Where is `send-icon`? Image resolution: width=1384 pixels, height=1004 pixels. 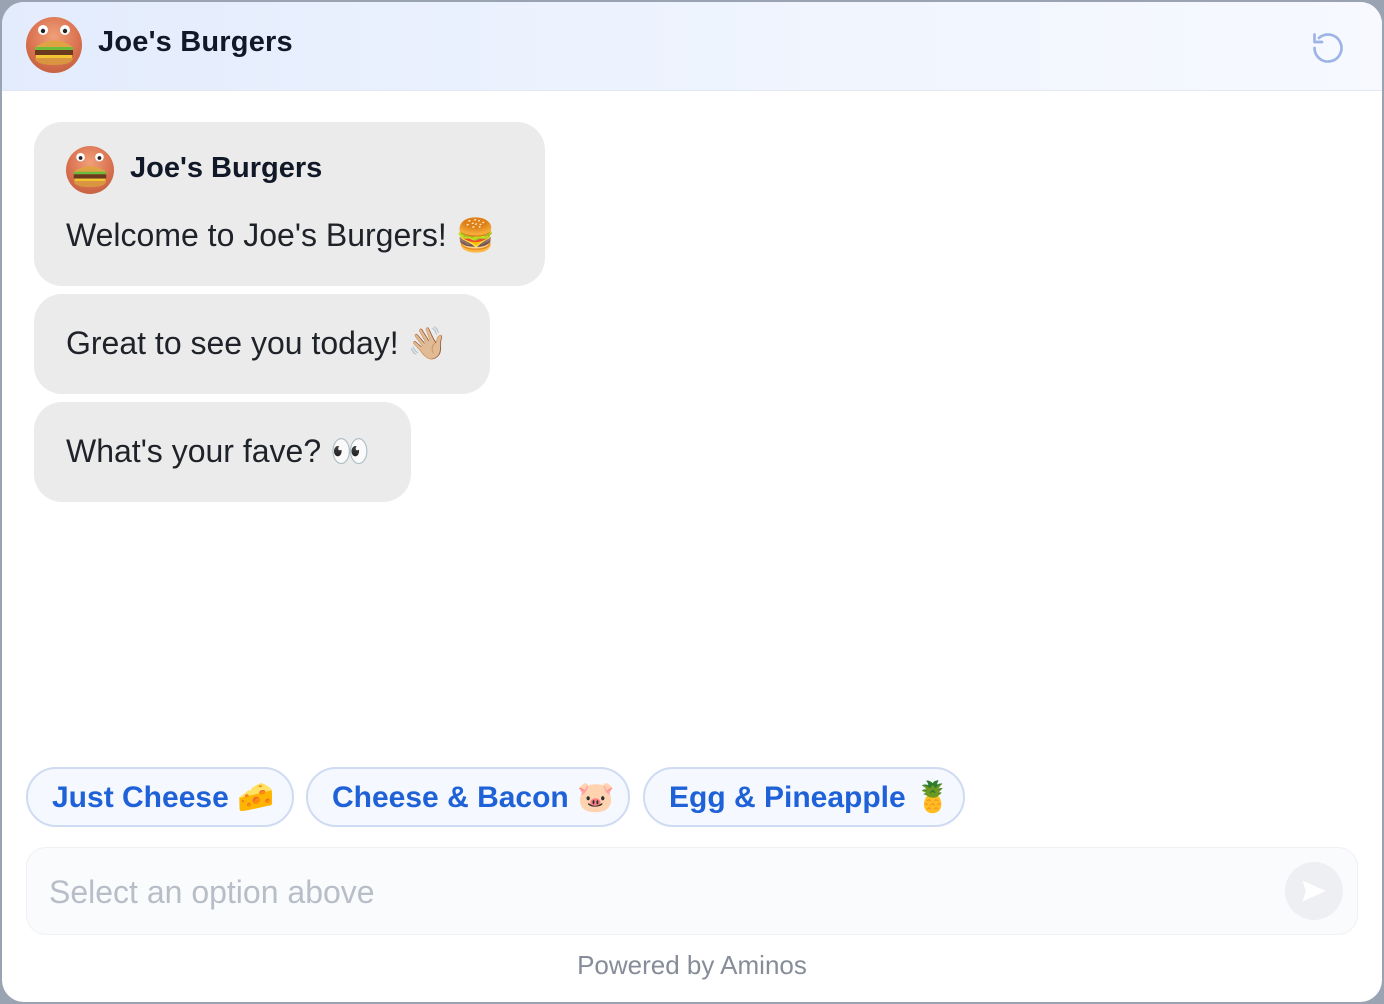 send-icon is located at coordinates (1314, 891).